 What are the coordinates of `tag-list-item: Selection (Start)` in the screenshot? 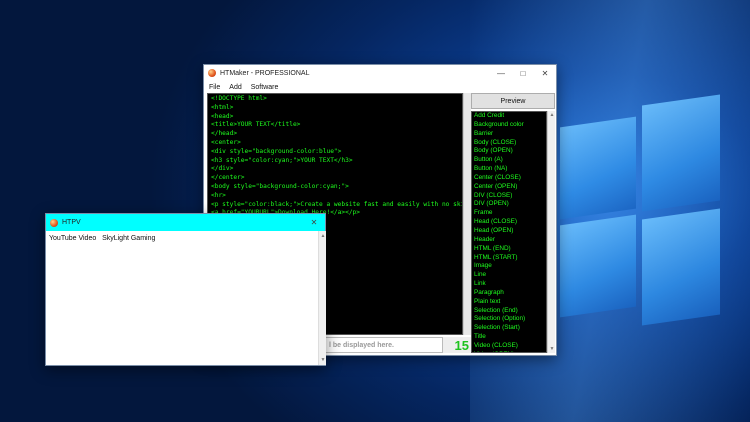 It's located at (509, 328).